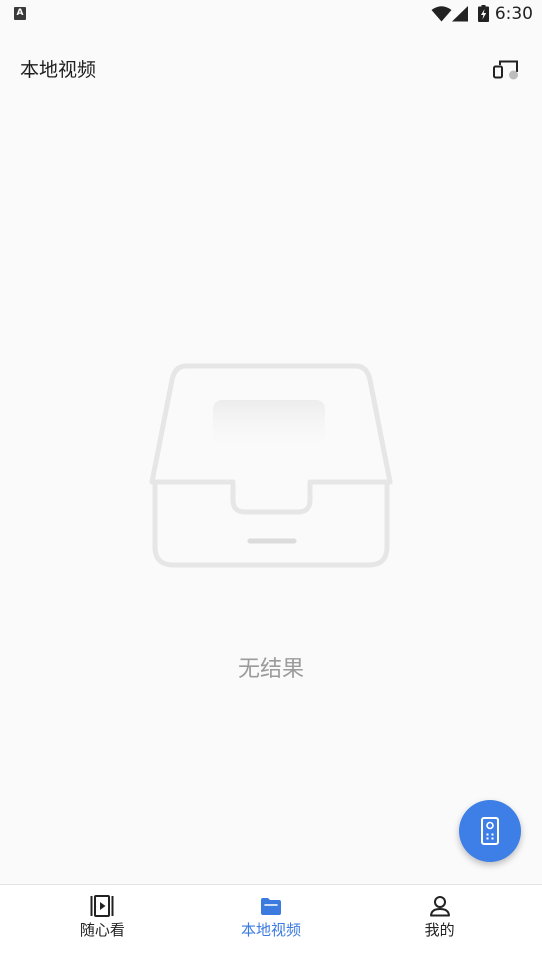  Describe the element at coordinates (102, 906) in the screenshot. I see `video-play-icon` at that location.